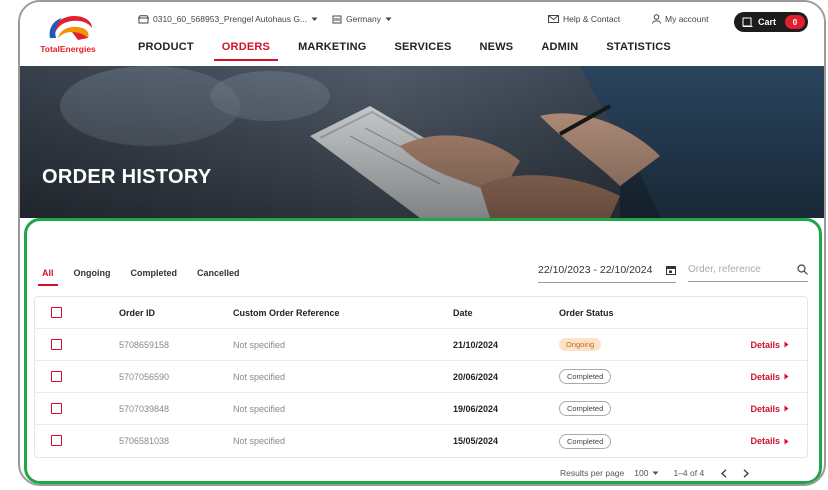  I want to click on tab-all: All, so click(47, 277).